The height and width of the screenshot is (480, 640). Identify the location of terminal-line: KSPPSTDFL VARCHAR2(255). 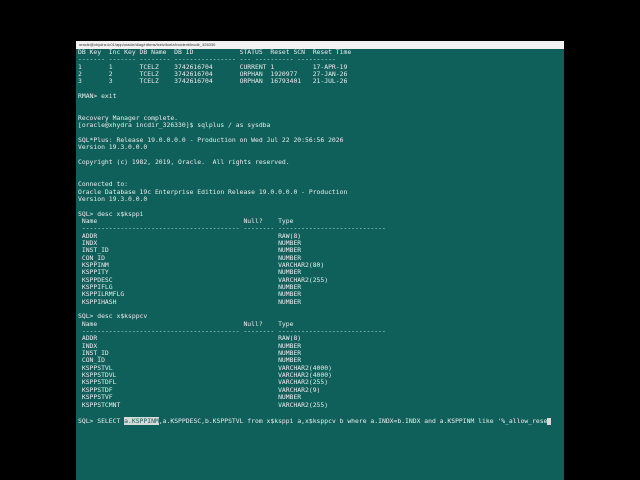
(203, 383).